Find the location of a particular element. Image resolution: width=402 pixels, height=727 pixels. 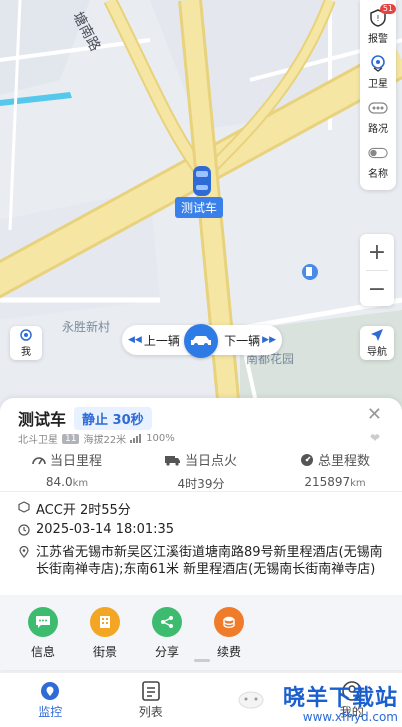

stat-value: 4时39分 is located at coordinates (201, 484).